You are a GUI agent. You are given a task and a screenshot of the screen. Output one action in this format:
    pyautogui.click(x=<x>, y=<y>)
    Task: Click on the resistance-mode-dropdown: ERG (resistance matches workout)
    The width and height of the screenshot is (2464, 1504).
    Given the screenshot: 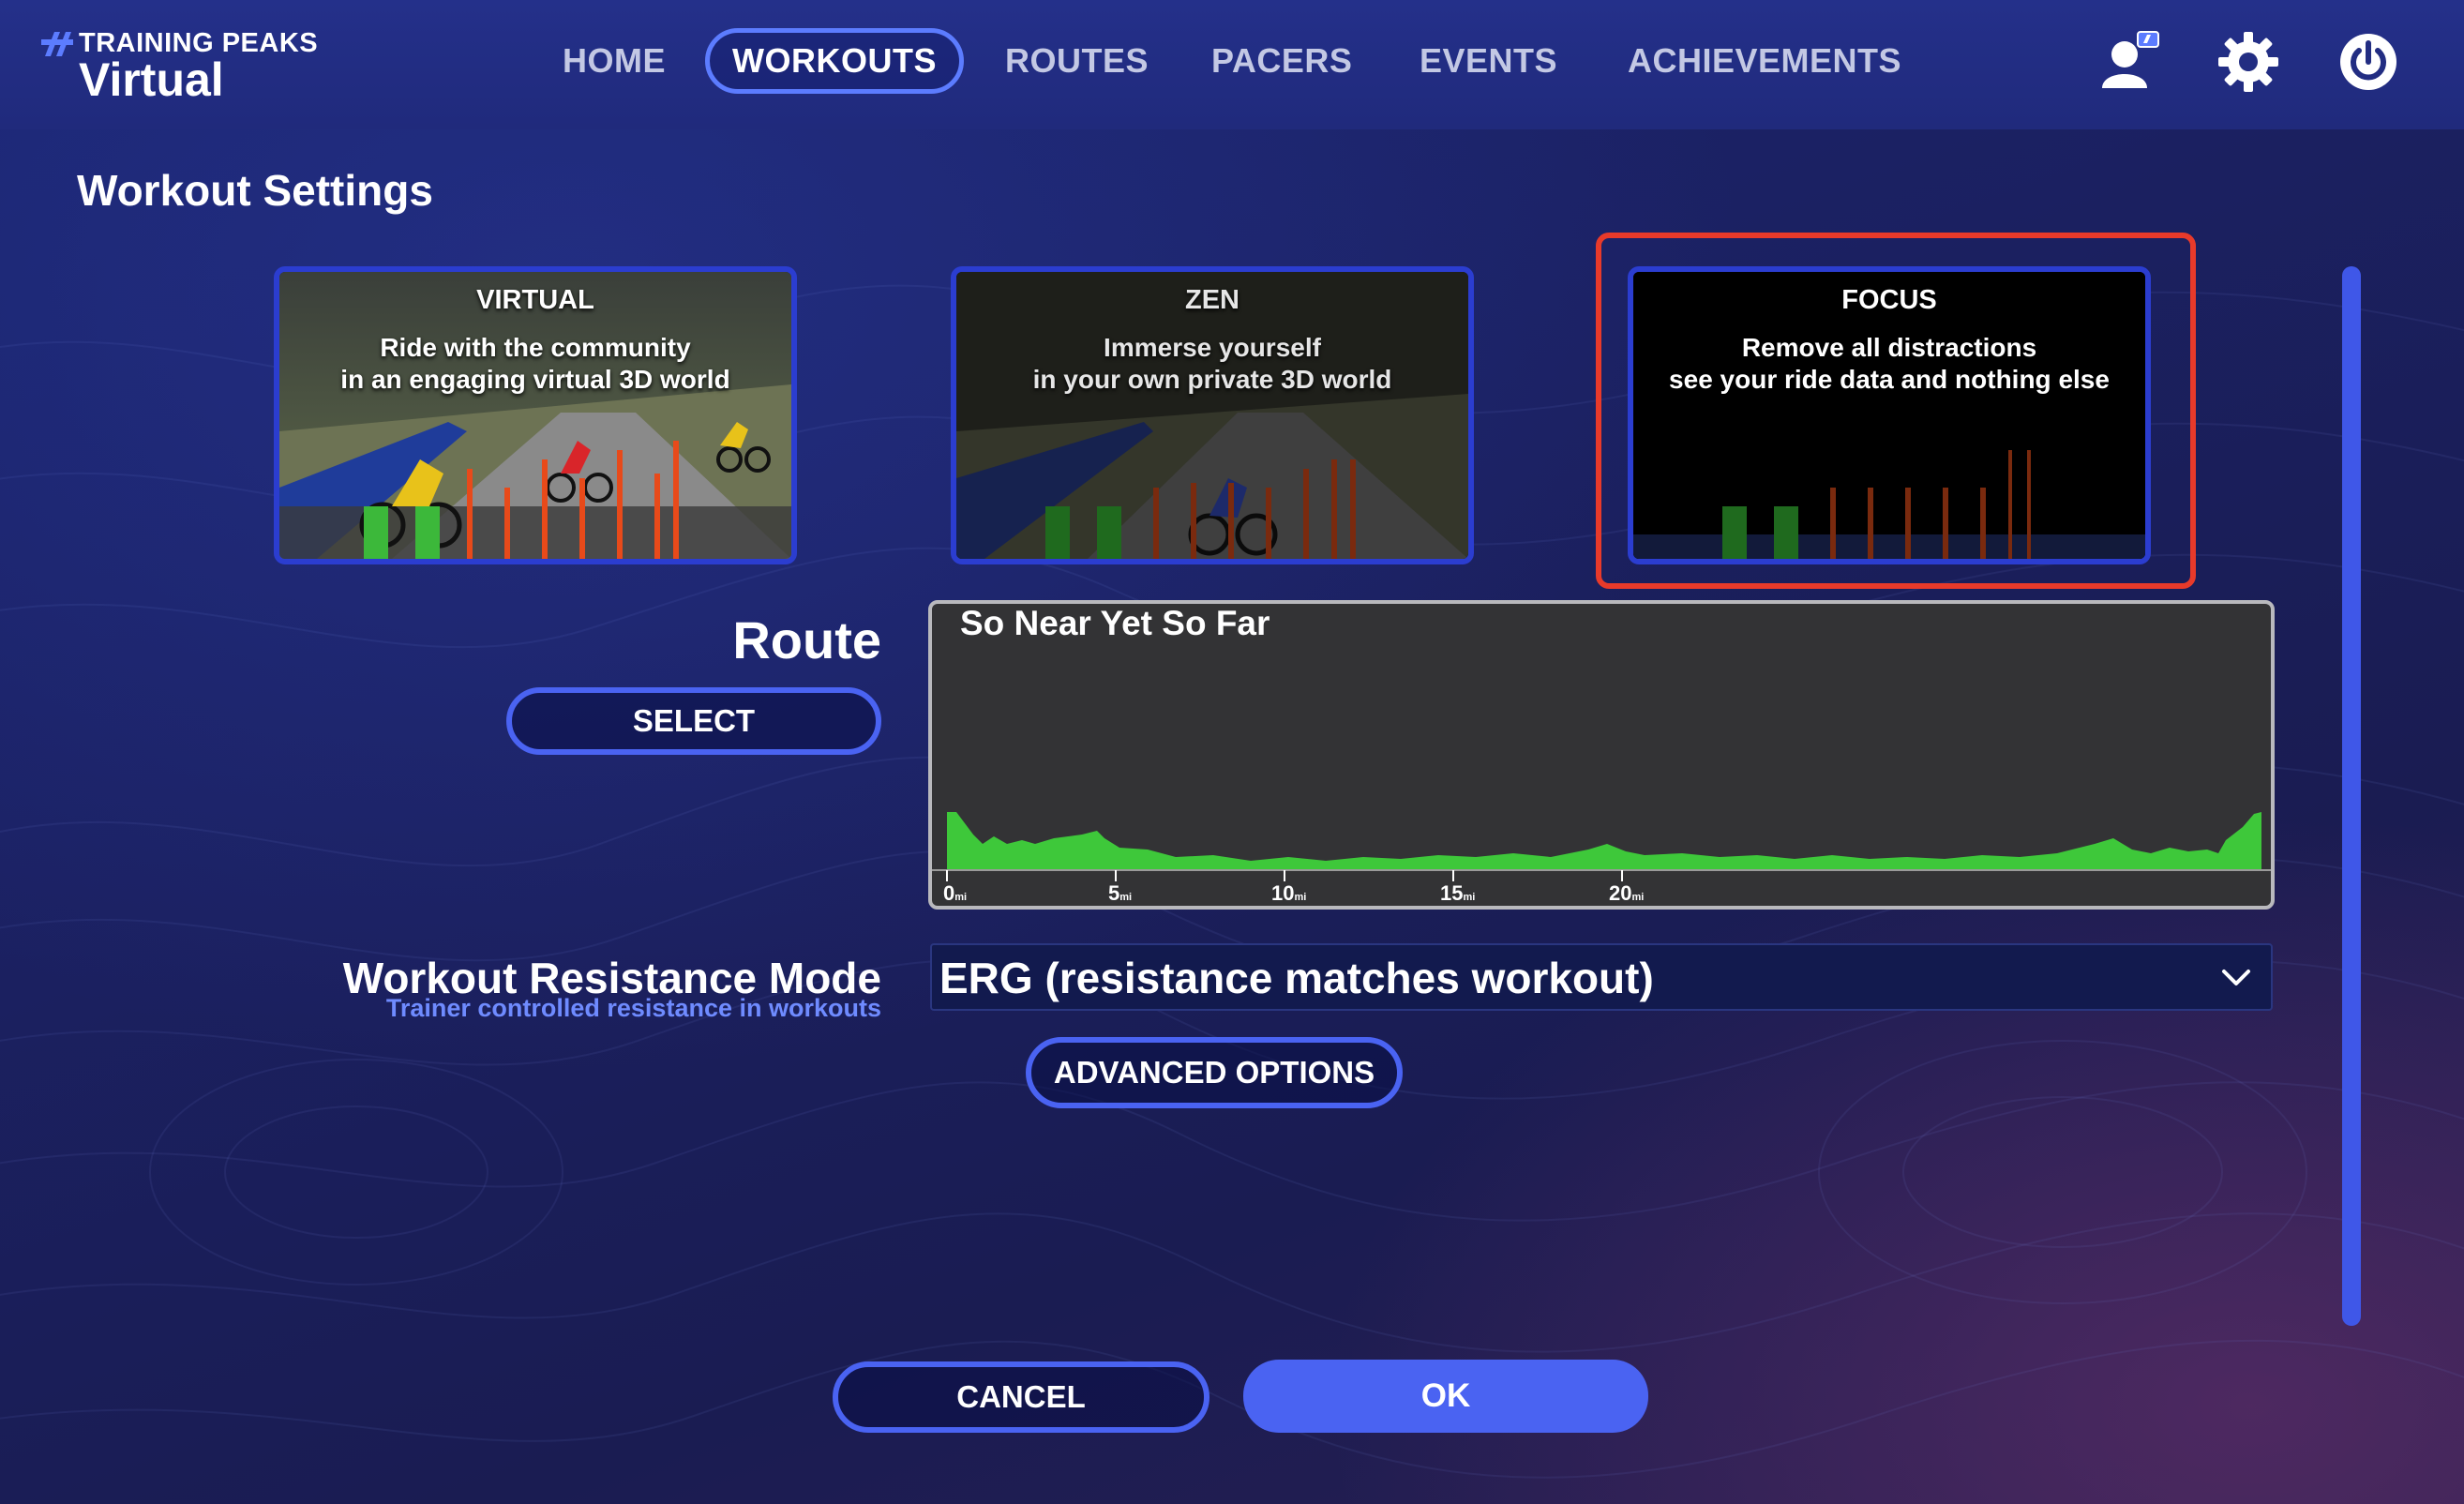 What is the action you would take?
    pyautogui.click(x=1601, y=977)
    